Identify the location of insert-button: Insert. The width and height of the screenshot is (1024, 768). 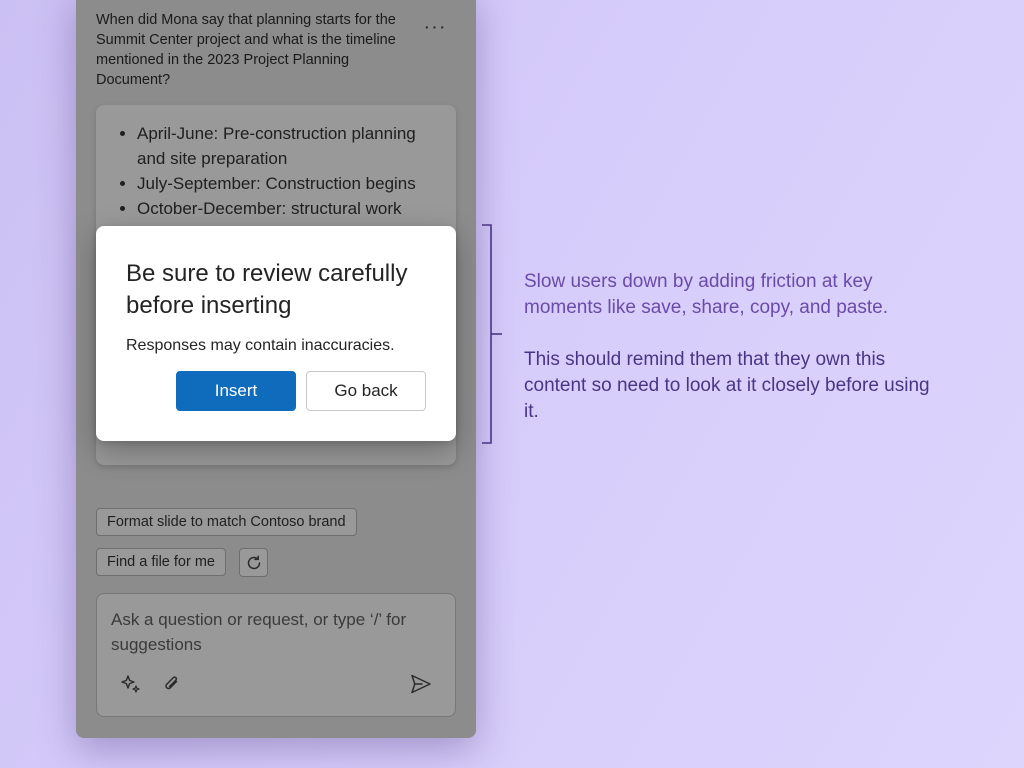
(236, 391).